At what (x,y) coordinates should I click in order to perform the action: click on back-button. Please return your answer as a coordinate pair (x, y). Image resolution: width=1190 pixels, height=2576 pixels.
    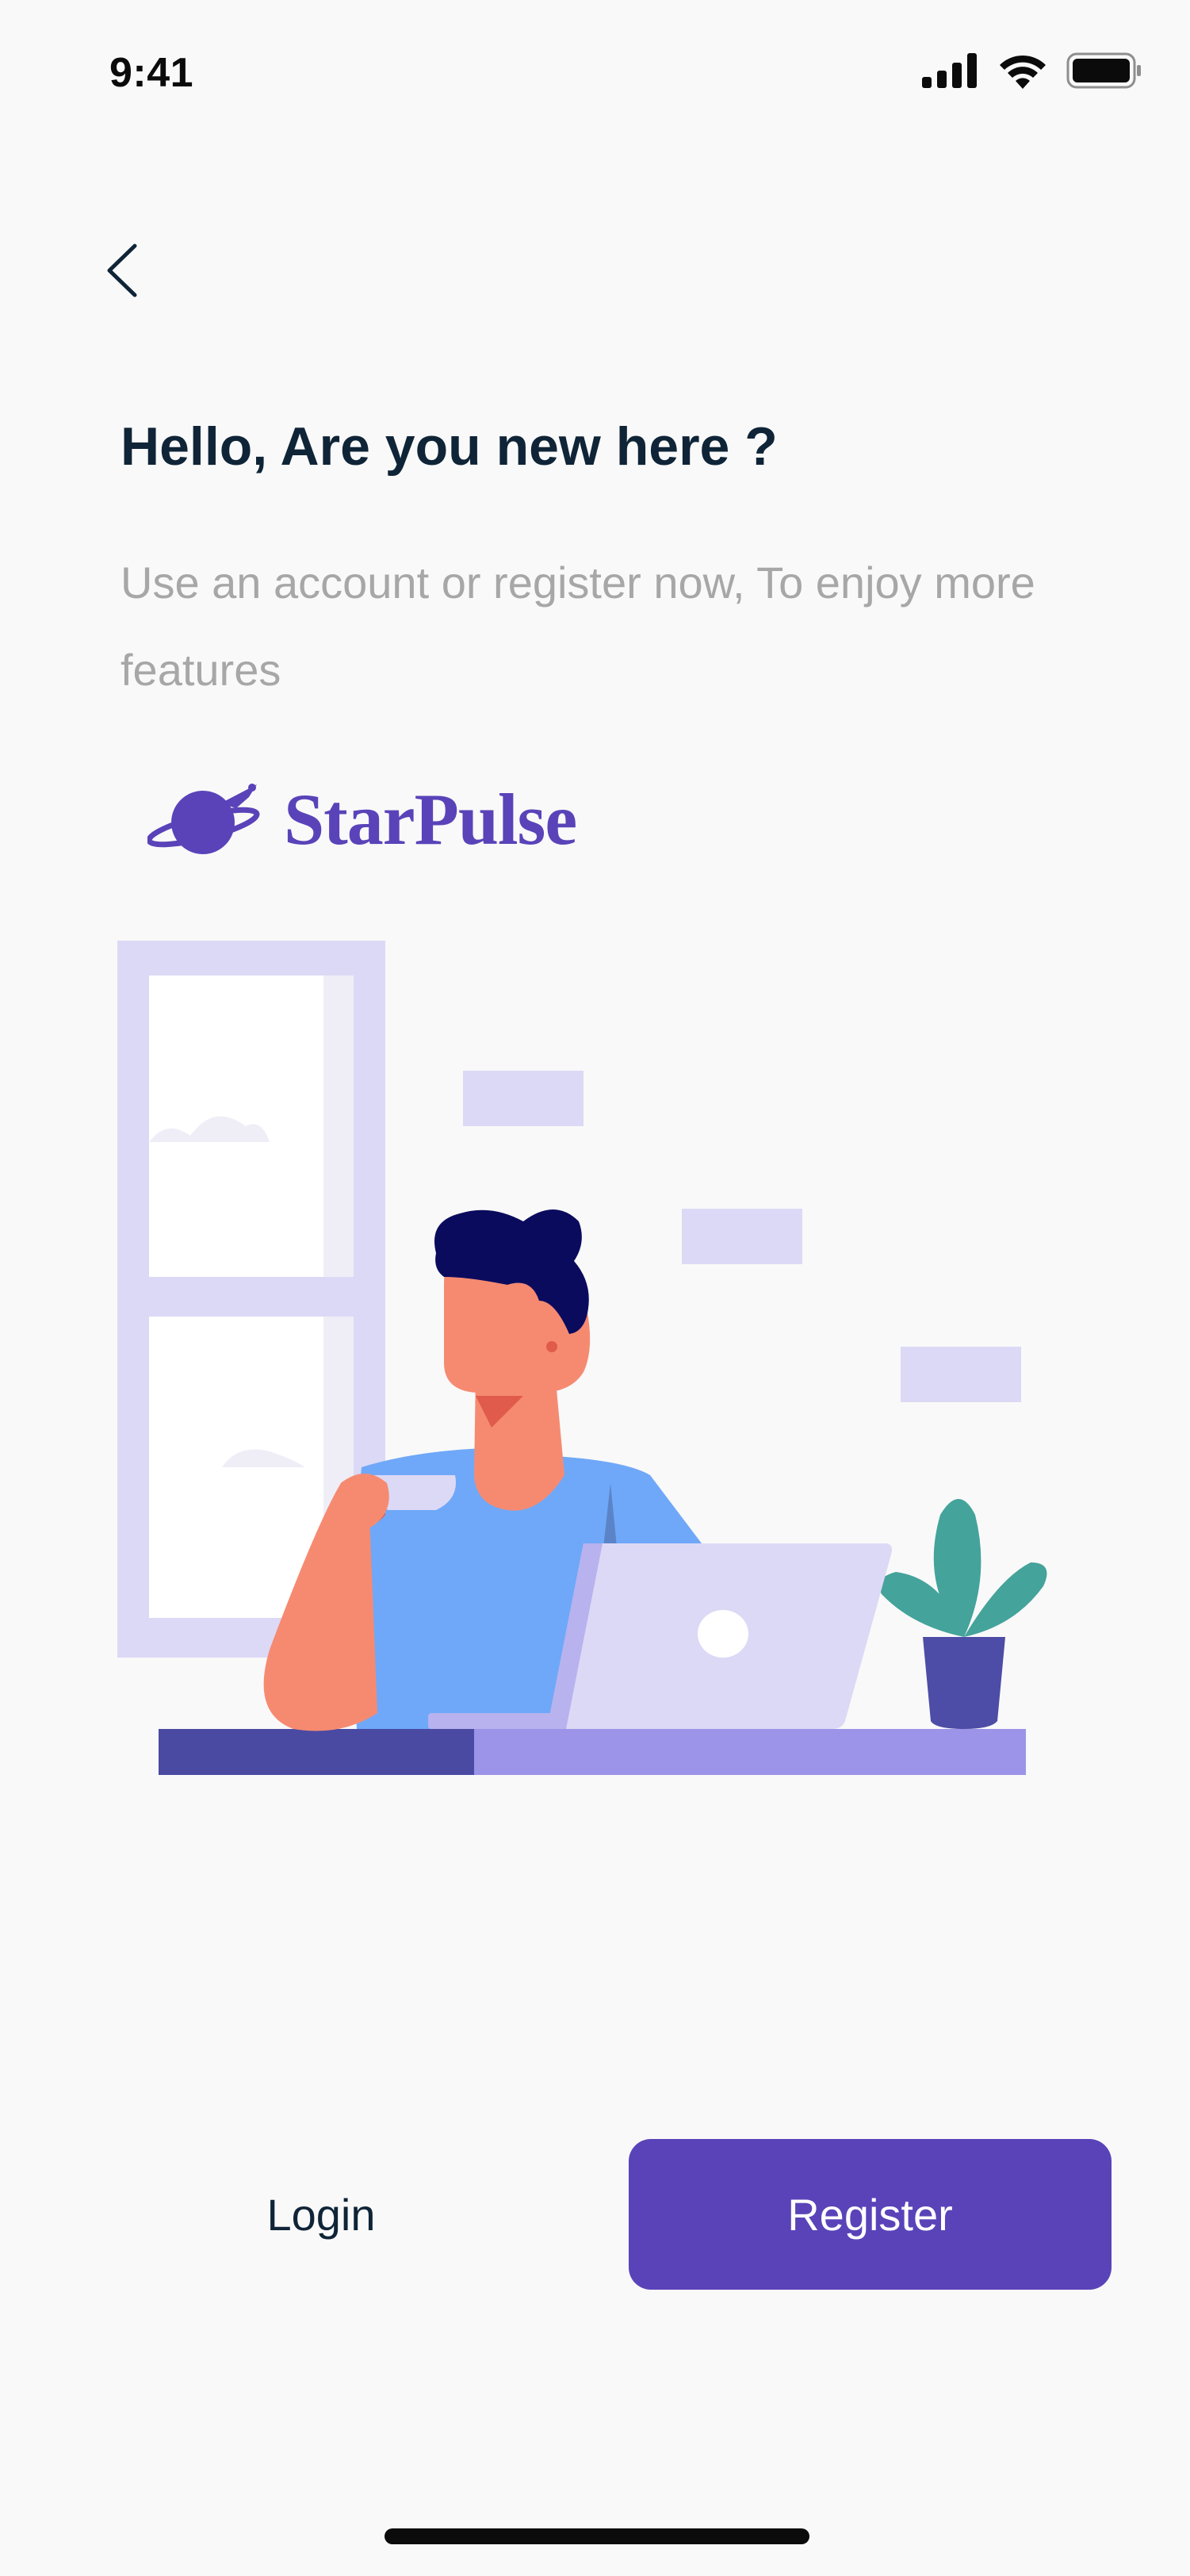
    Looking at the image, I should click on (121, 271).